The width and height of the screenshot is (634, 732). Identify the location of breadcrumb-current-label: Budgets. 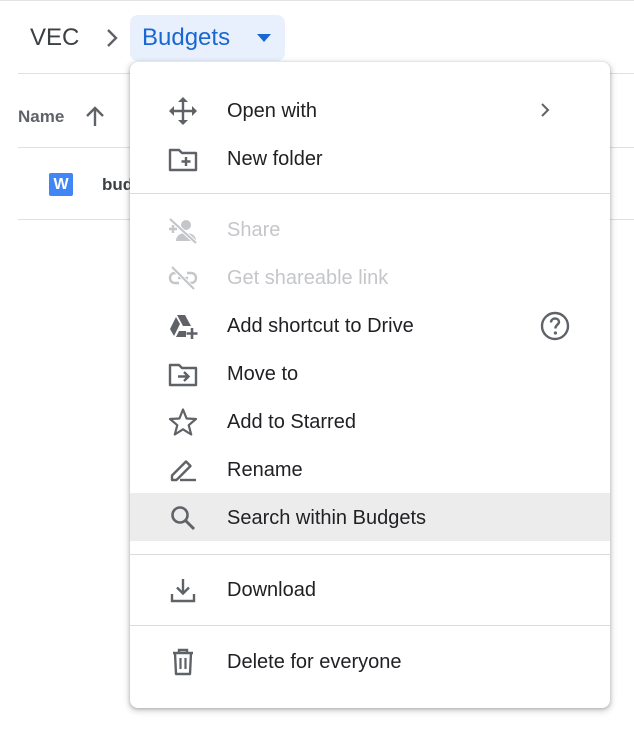
(186, 37).